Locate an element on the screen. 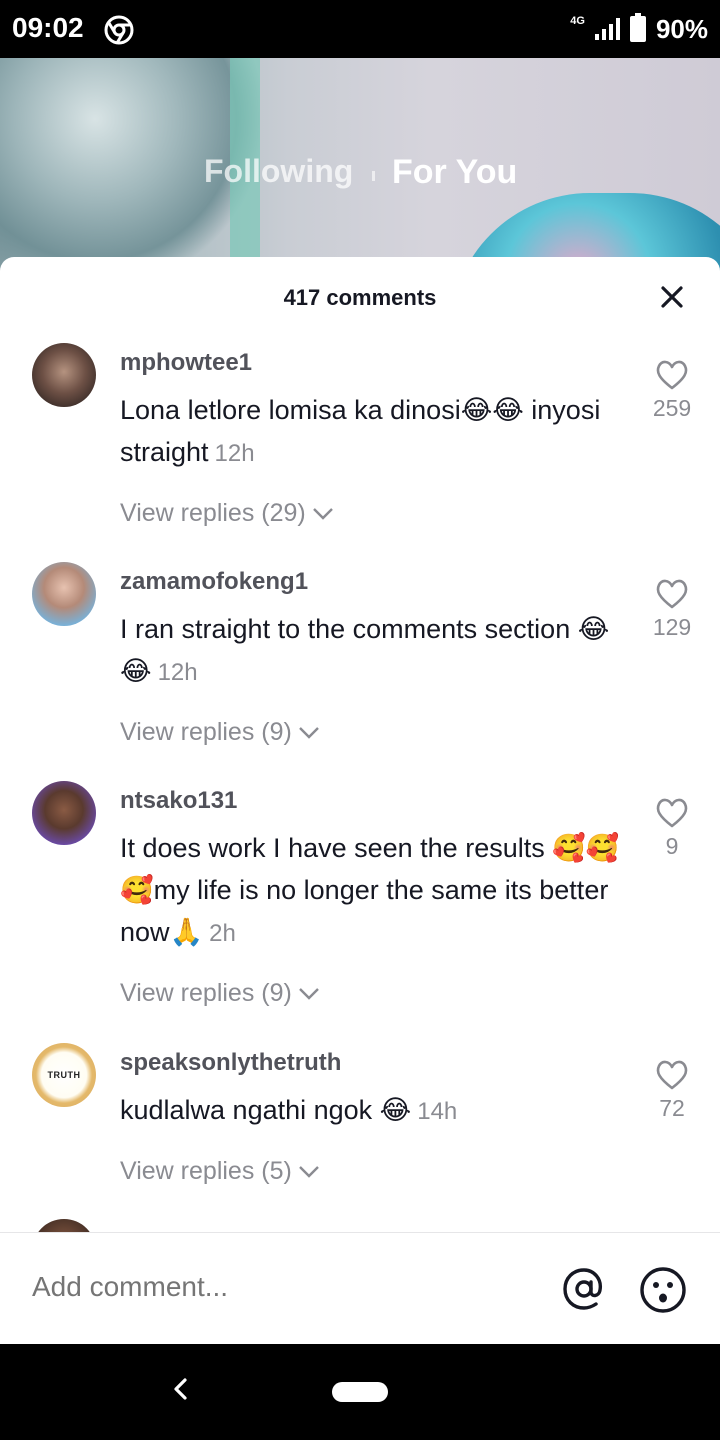 The height and width of the screenshot is (1440, 720). comment-time: 14h is located at coordinates (437, 1111).